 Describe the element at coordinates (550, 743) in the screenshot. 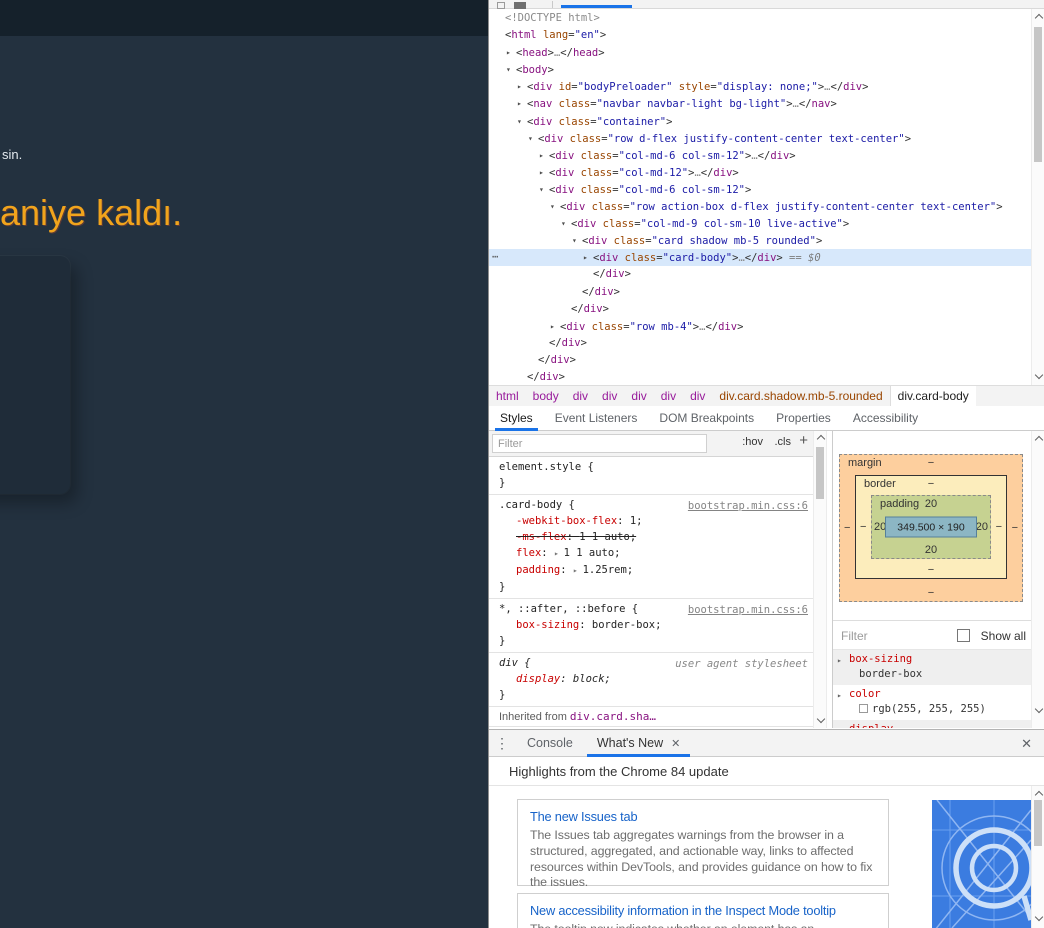

I see `tab-console: Console` at that location.